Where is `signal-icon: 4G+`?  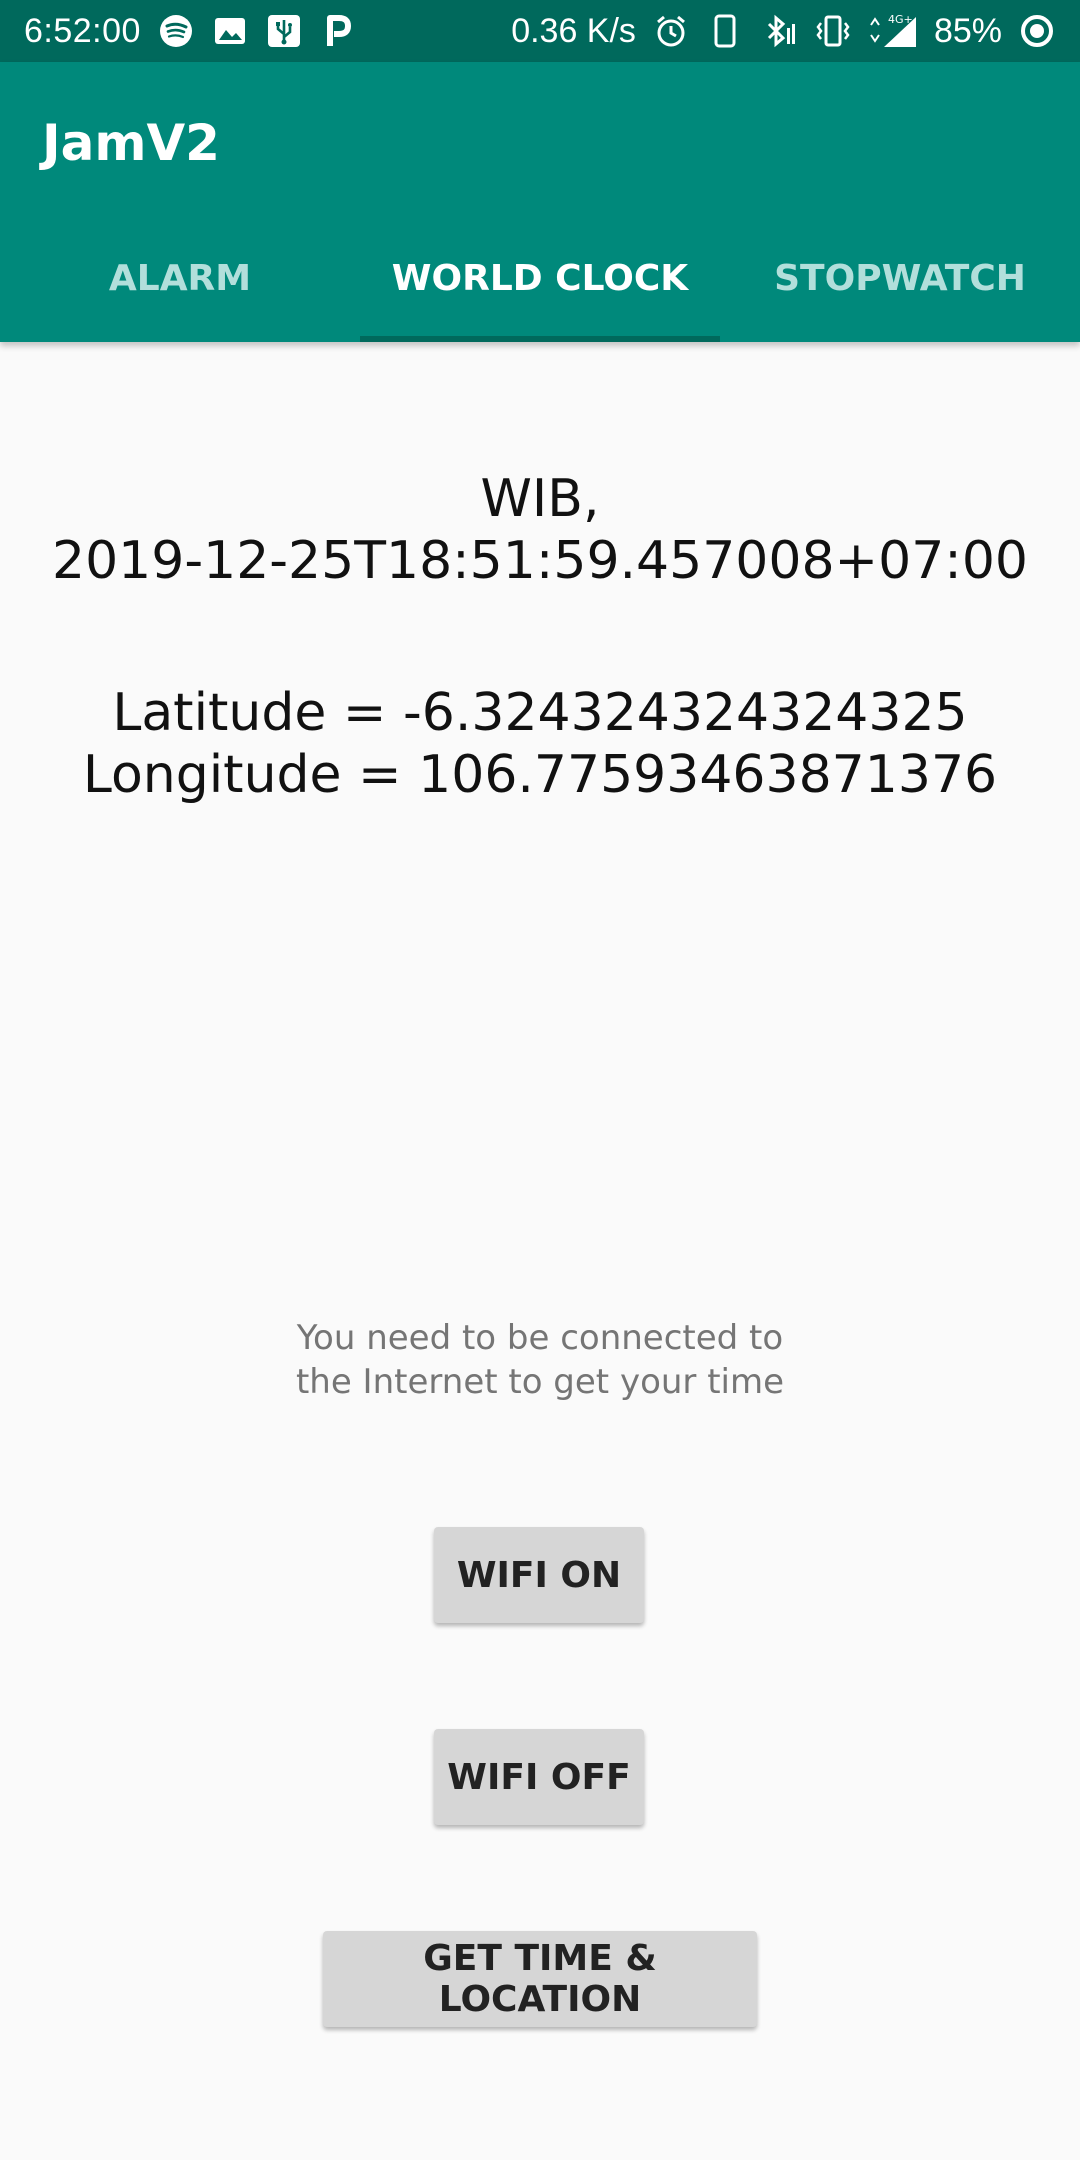 signal-icon: 4G+ is located at coordinates (893, 31).